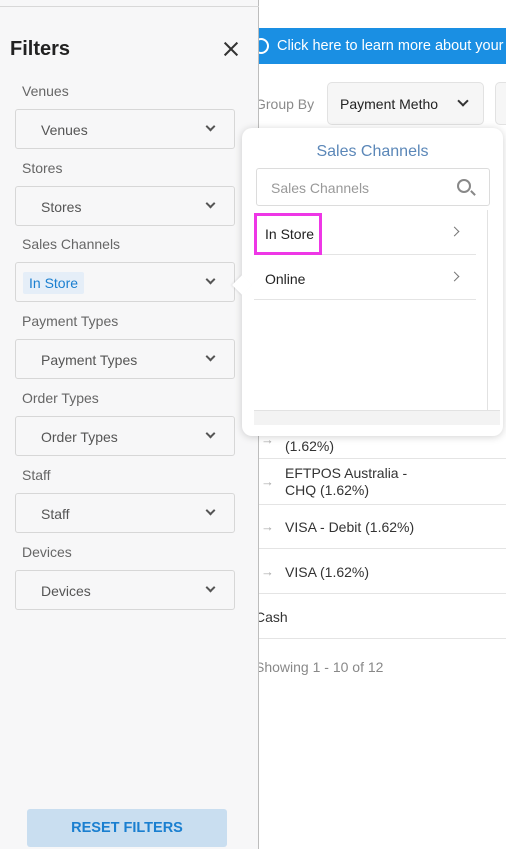 The image size is (506, 849). What do you see at coordinates (500, 103) in the screenshot?
I see `secondary-control` at bounding box center [500, 103].